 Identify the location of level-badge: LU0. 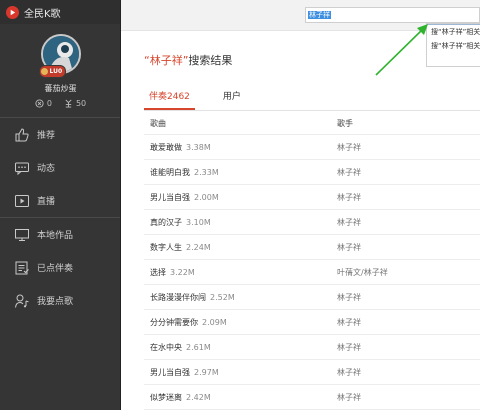
(52, 71).